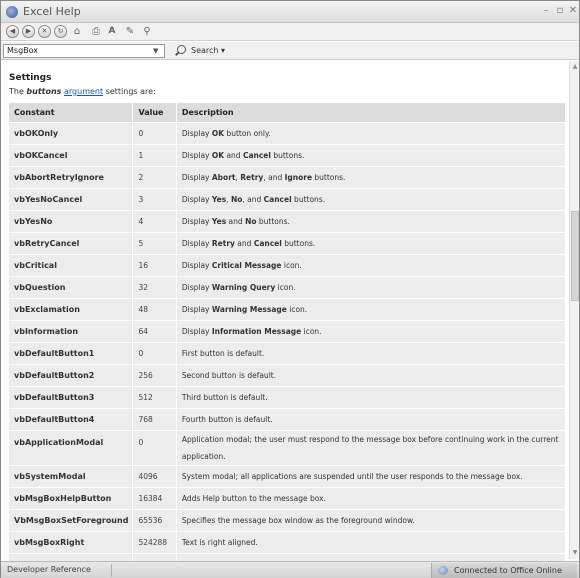 The height and width of the screenshot is (578, 580). Describe the element at coordinates (71, 332) in the screenshot. I see `constant-cell: vbInformation` at that location.